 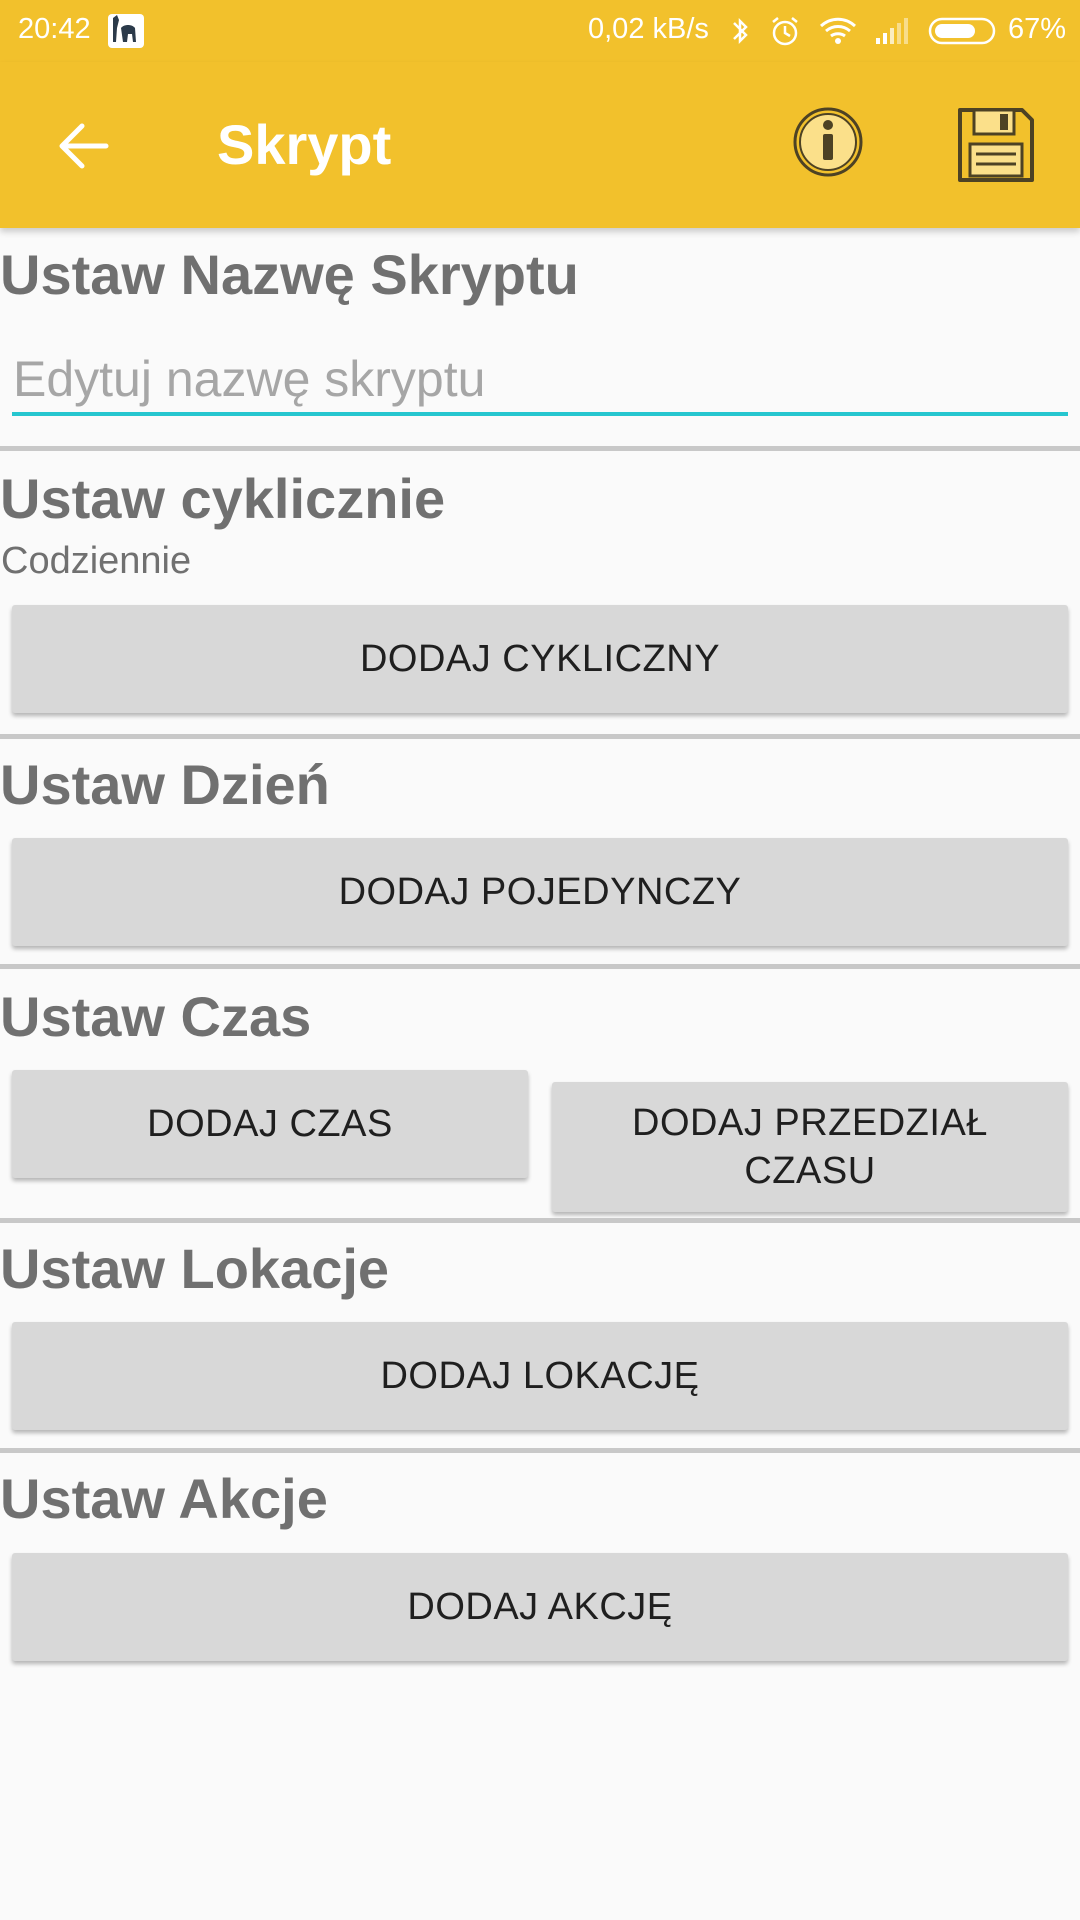 I want to click on section-title-time: Ustaw Czas, so click(x=156, y=1016).